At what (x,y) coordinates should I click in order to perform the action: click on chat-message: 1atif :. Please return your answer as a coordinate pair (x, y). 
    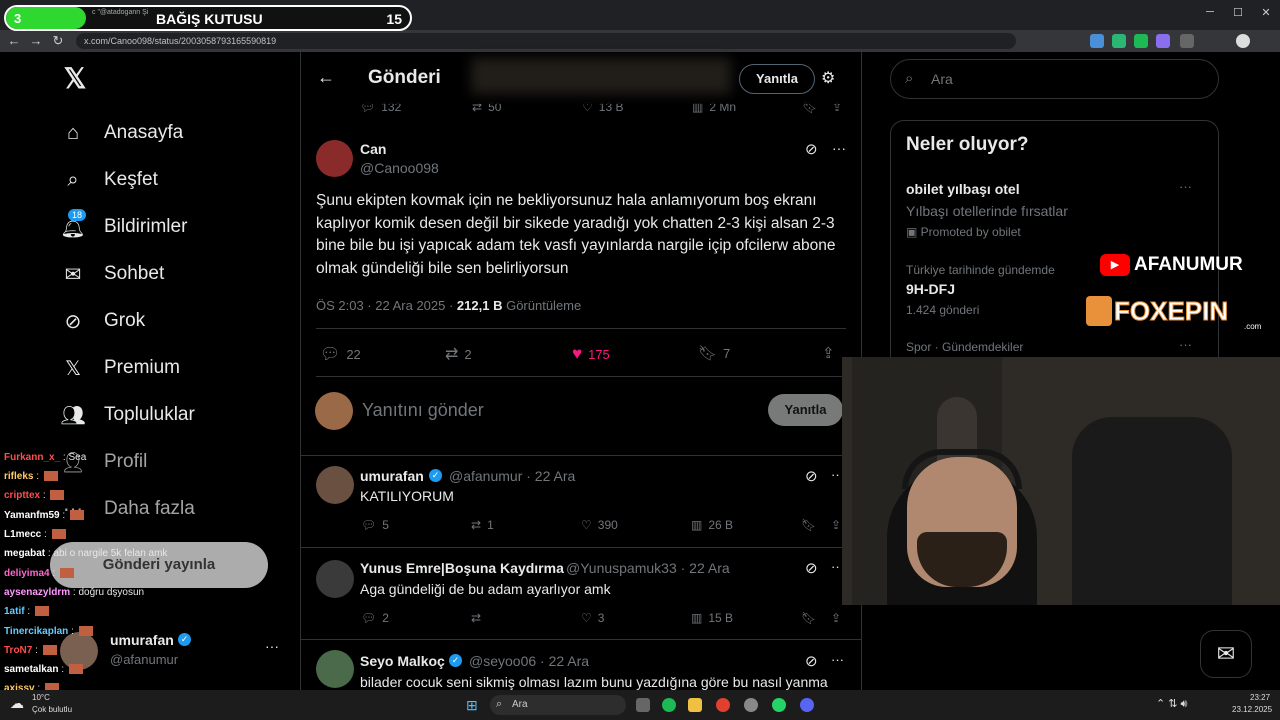
    Looking at the image, I should click on (26, 611).